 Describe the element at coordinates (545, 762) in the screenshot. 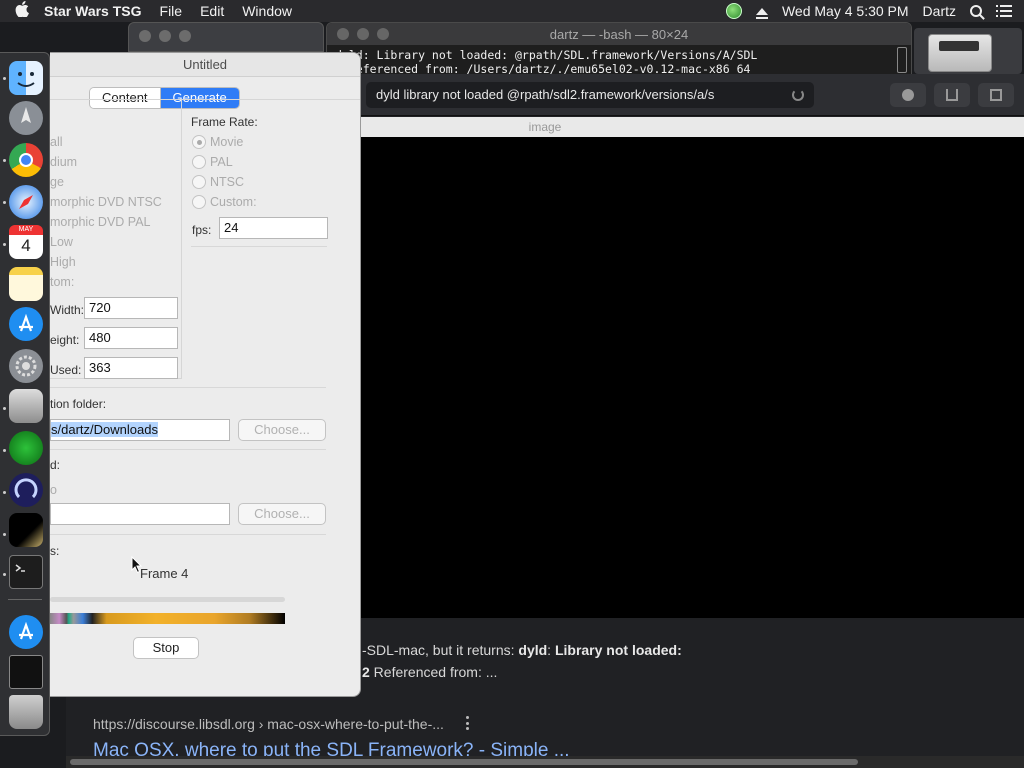

I see `horizontal-scrollbar` at that location.